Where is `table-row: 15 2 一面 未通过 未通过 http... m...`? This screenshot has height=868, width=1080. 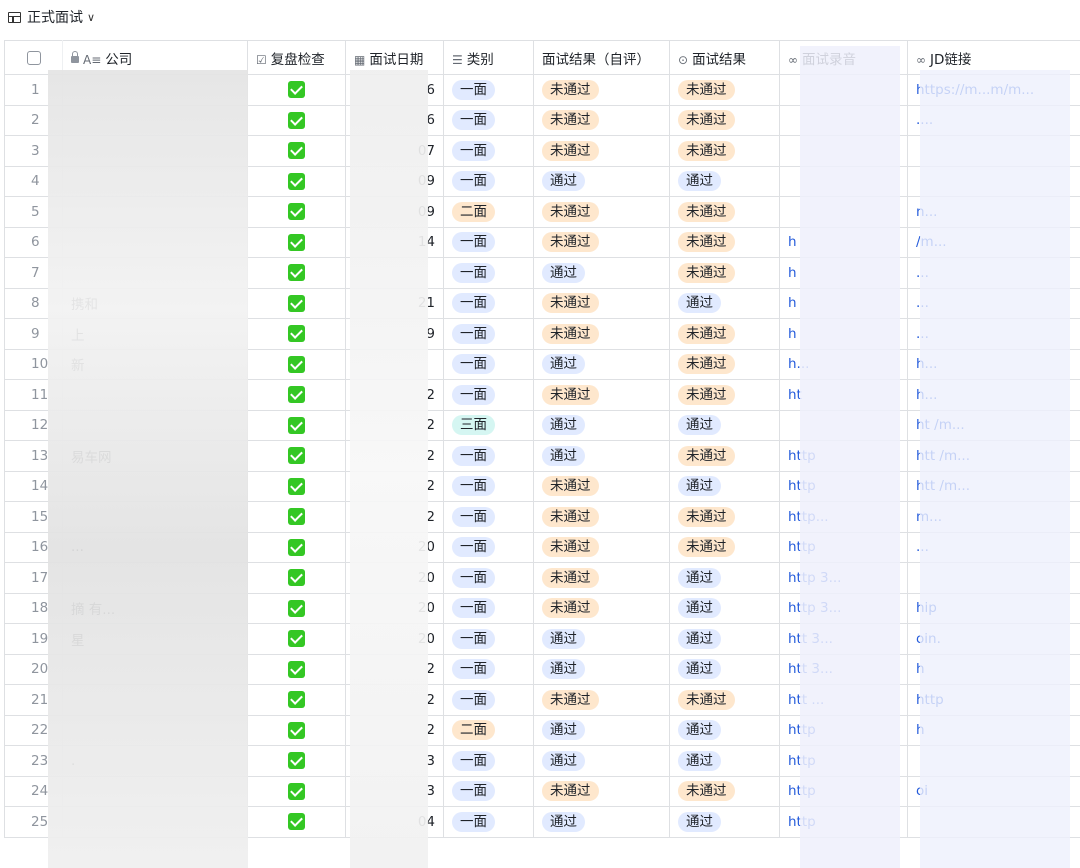
table-row: 15 2 一面 未通过 未通过 http... m... is located at coordinates (542, 517).